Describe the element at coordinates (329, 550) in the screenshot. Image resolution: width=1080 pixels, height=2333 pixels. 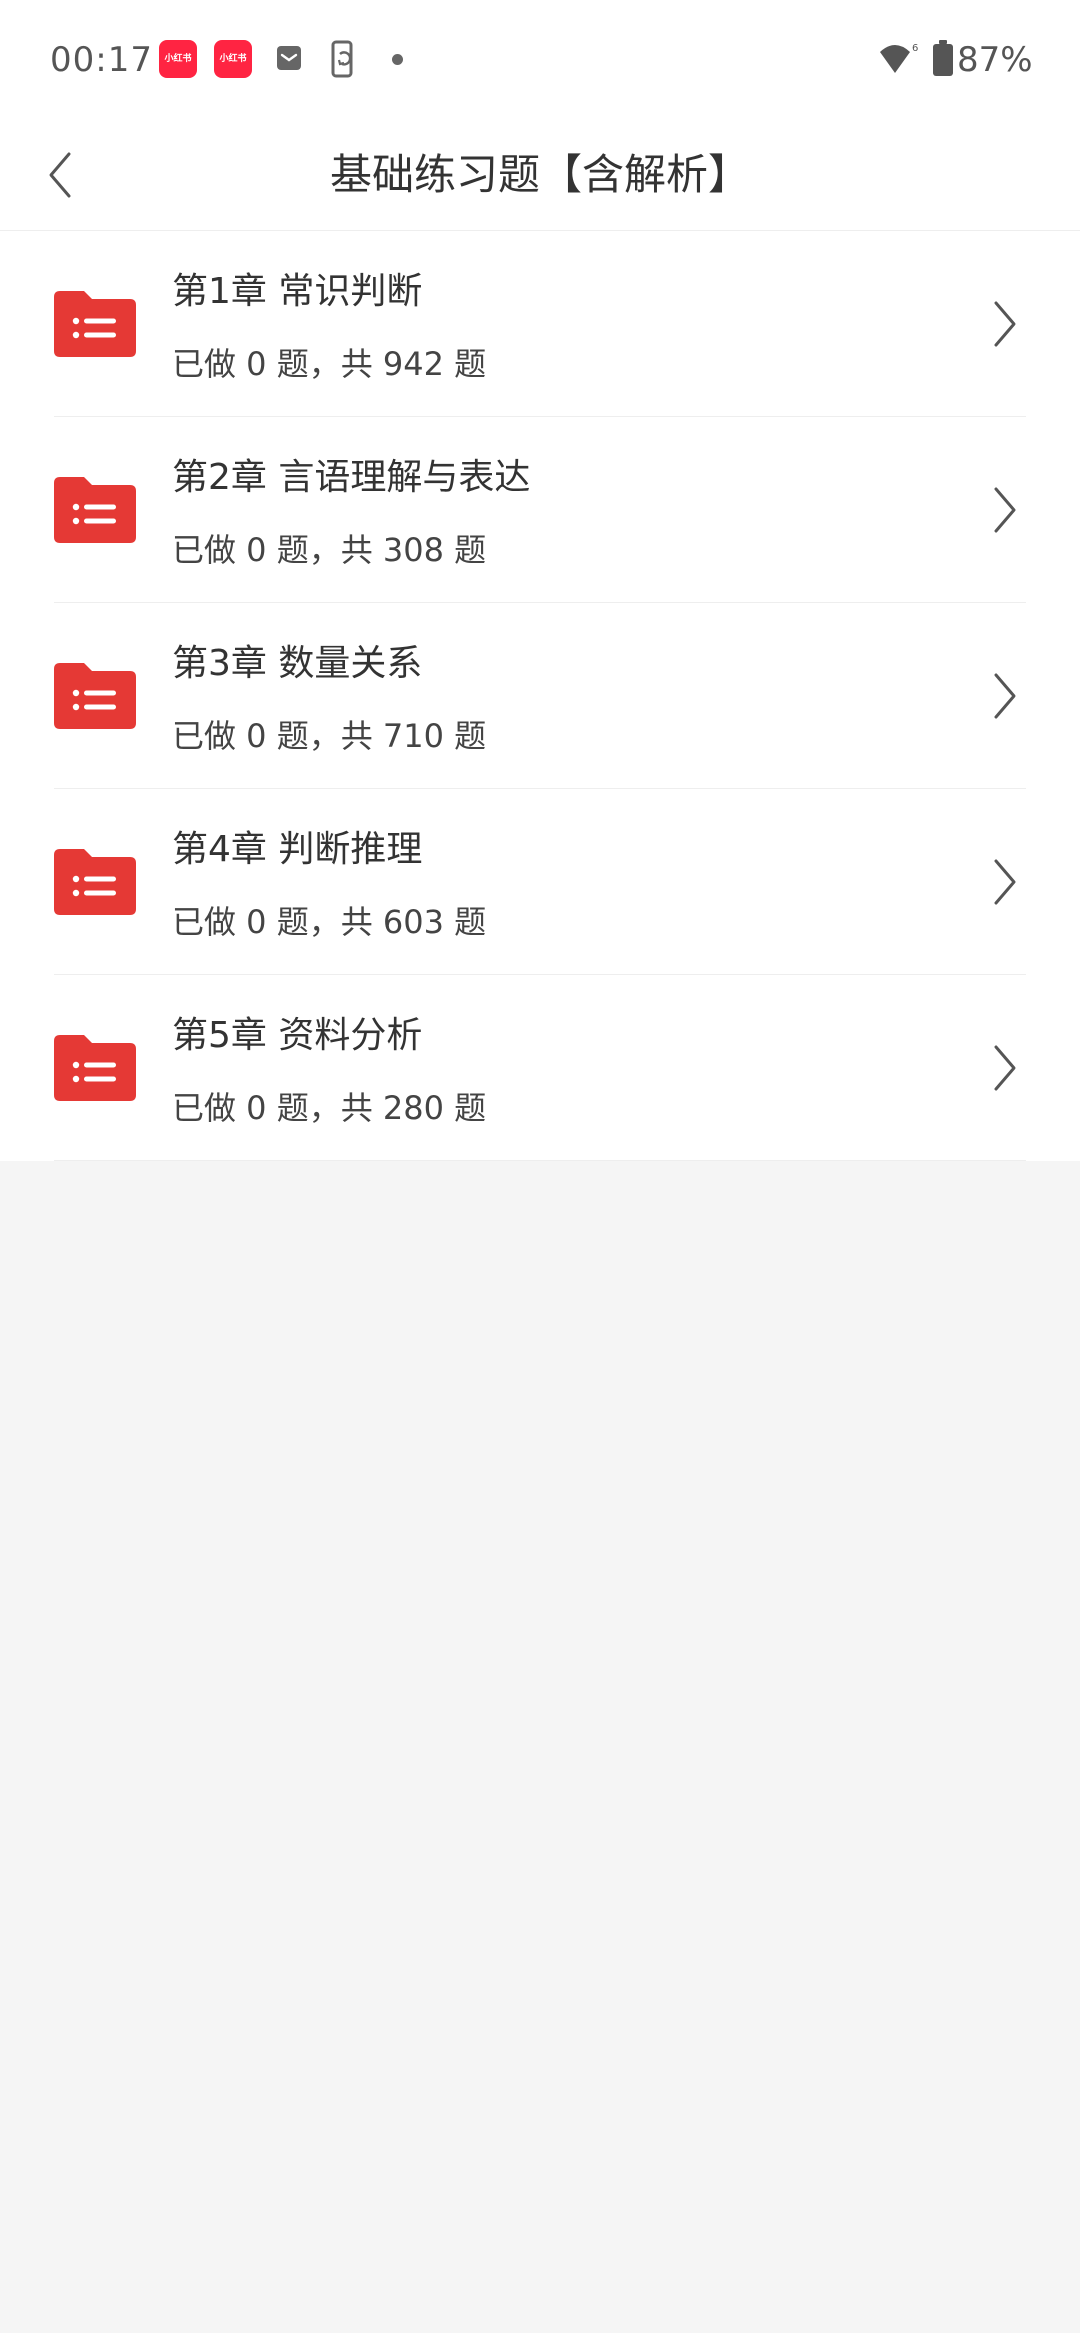
I see `chapter-count: 已做 0 题，共 308 题` at that location.